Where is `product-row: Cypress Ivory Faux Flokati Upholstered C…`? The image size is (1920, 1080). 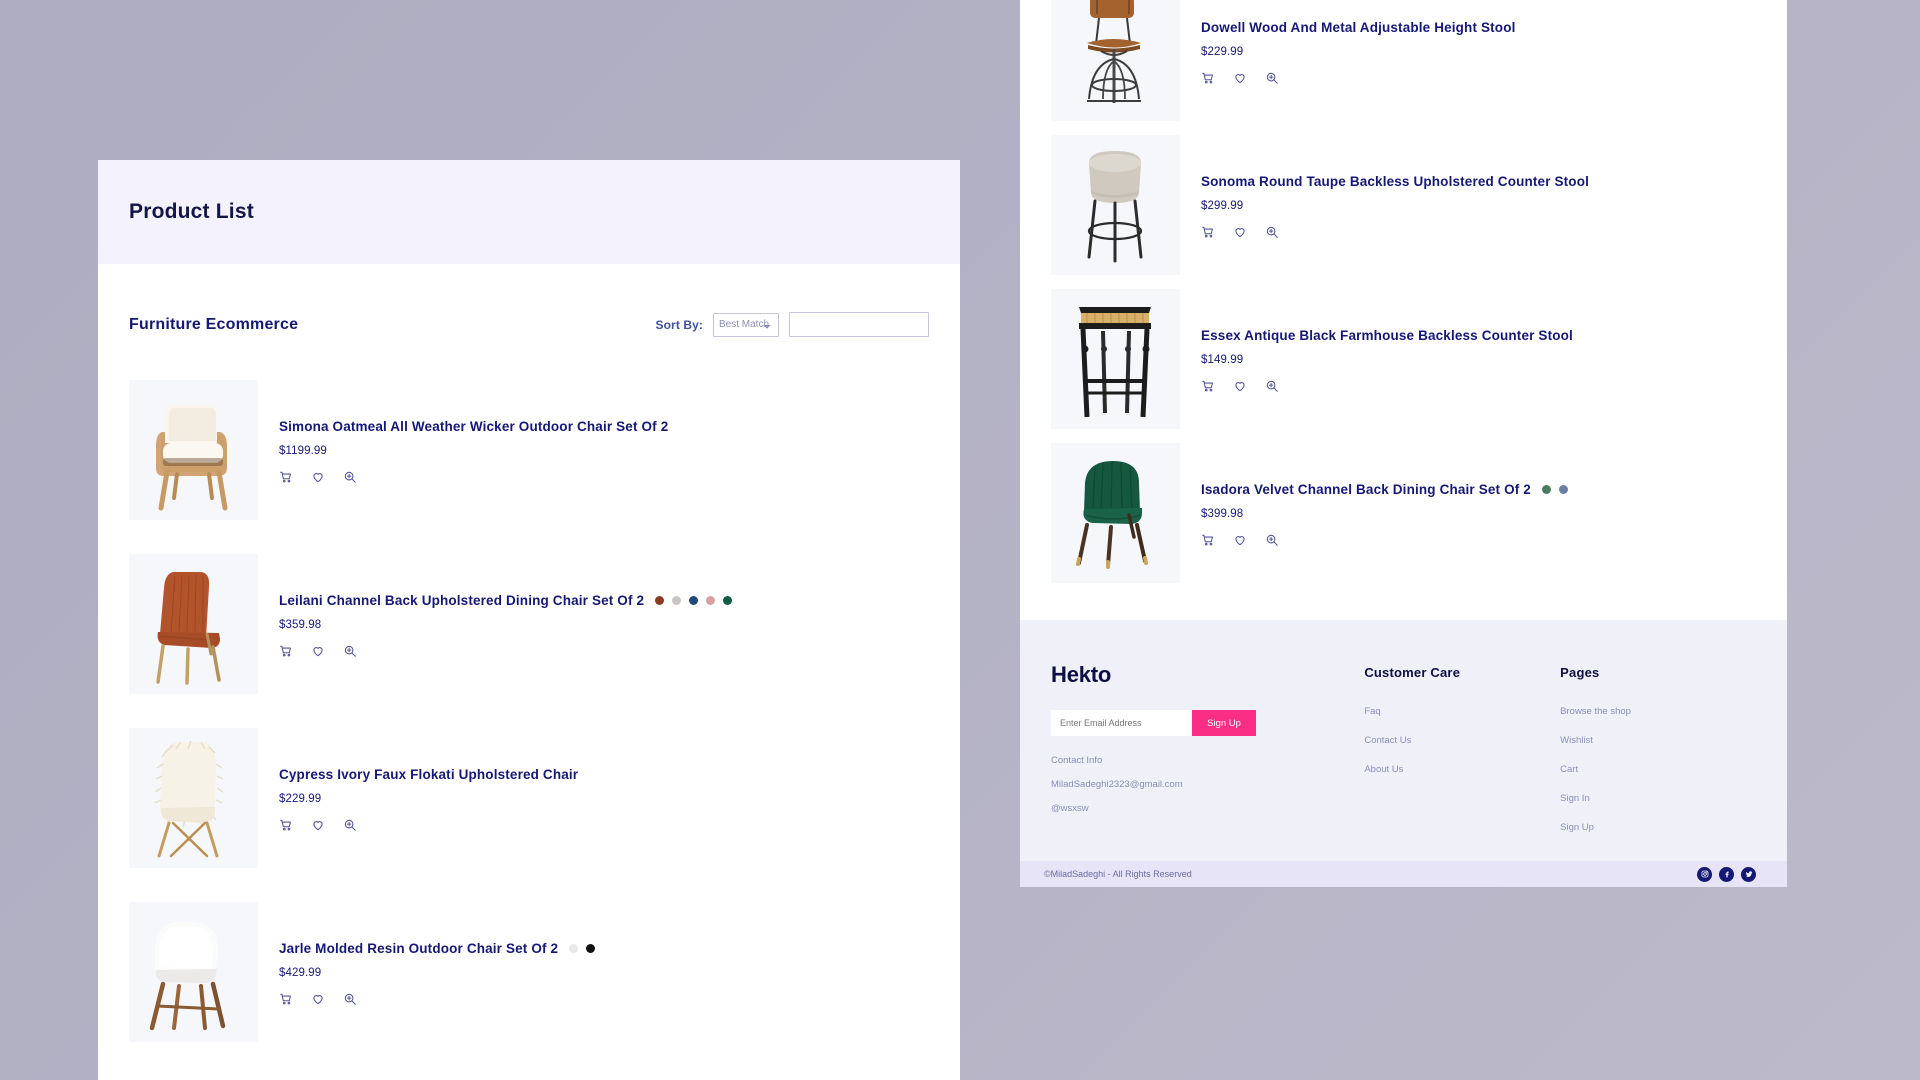
product-row: Cypress Ivory Faux Flokati Upholstered C… is located at coordinates (529, 798).